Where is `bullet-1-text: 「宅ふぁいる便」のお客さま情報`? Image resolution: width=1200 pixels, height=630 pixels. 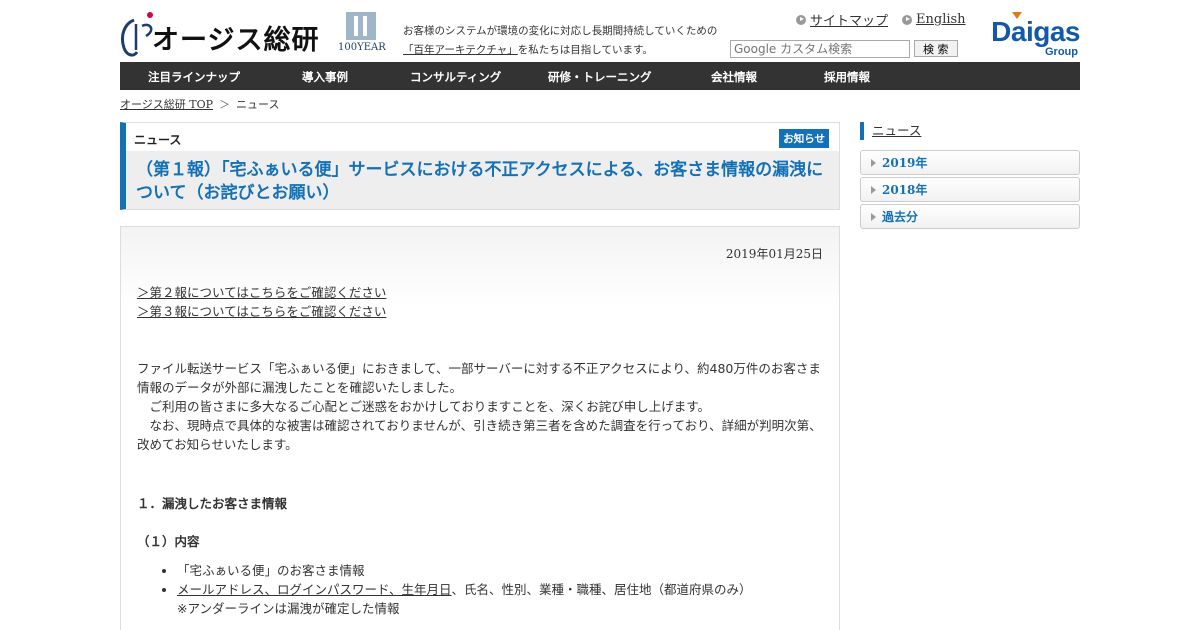 bullet-1-text: 「宅ふぁいる便」のお客さま情報 is located at coordinates (271, 570).